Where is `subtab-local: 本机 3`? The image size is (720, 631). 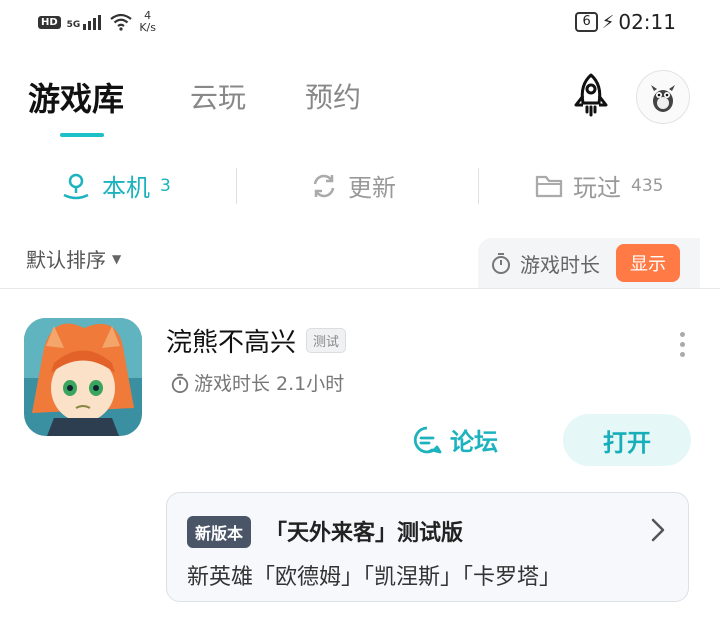 subtab-local: 本机 3 is located at coordinates (115, 185).